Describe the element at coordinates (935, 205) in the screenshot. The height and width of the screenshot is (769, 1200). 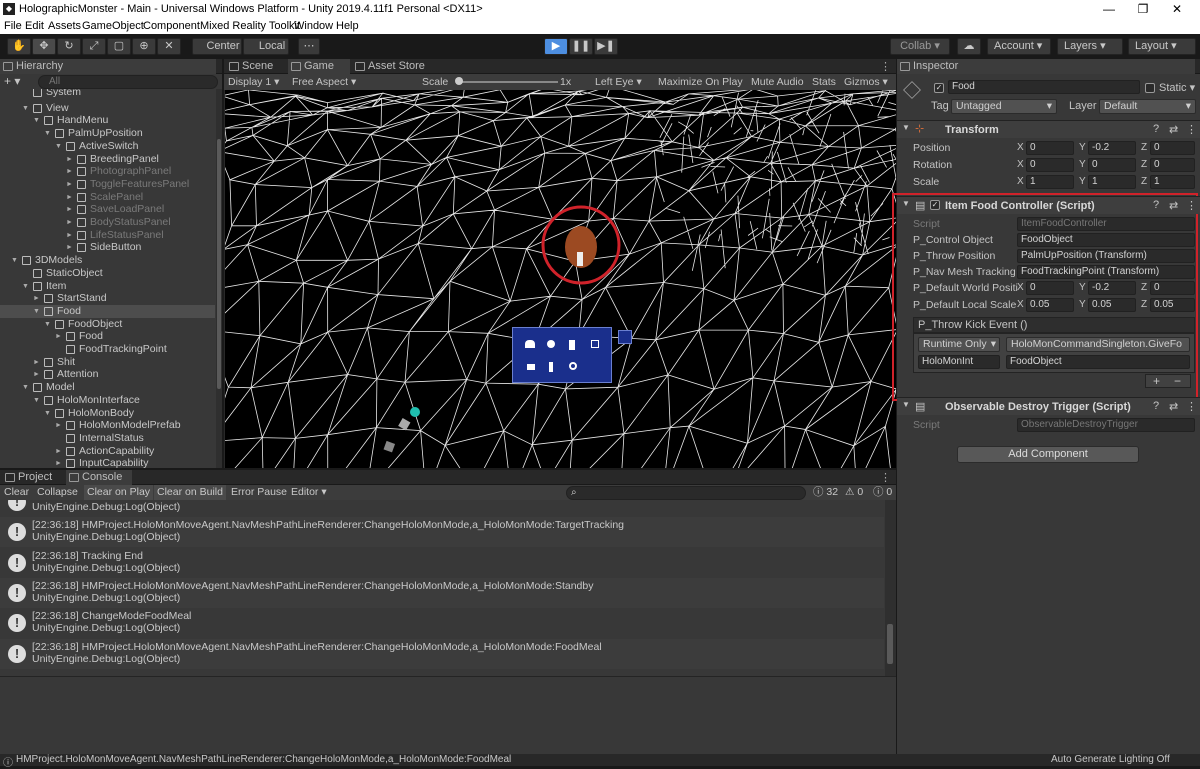
I see `ifc-enabled-checkbox: ✓` at that location.